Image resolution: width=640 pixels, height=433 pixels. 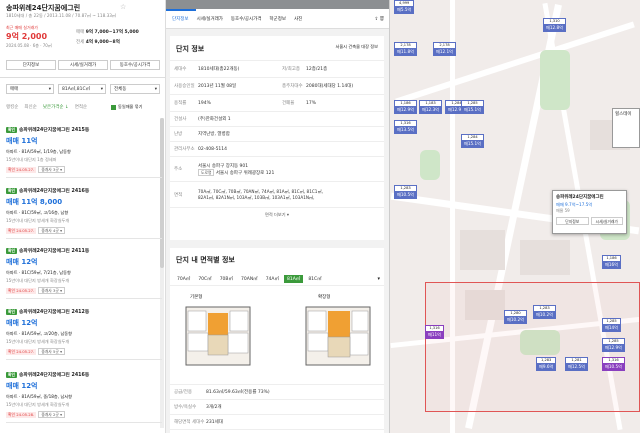 I want to click on price-marker: 1,183 매12.3억, so click(x=431, y=107).